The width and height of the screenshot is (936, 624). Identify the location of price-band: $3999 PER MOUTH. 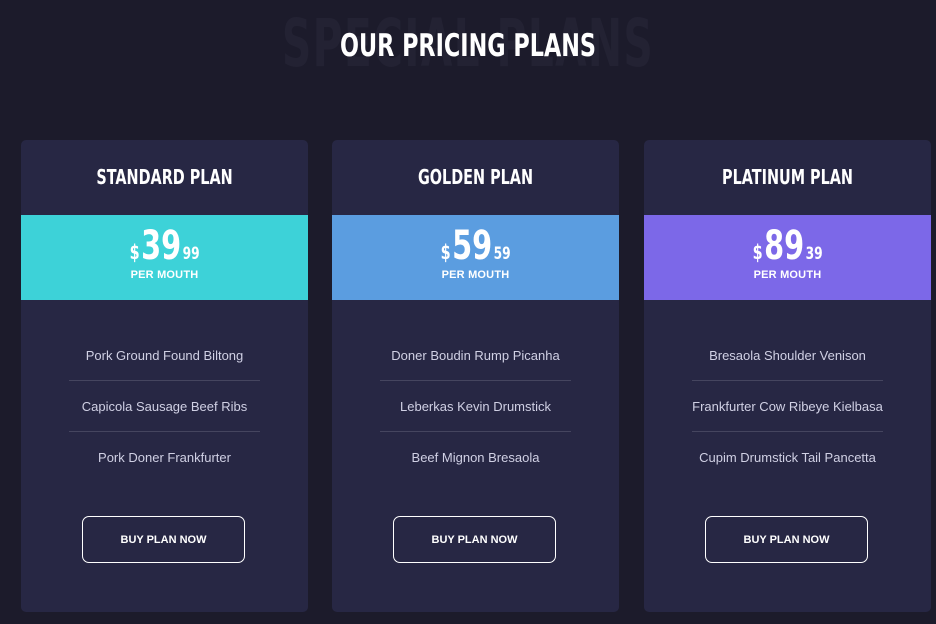
(164, 257).